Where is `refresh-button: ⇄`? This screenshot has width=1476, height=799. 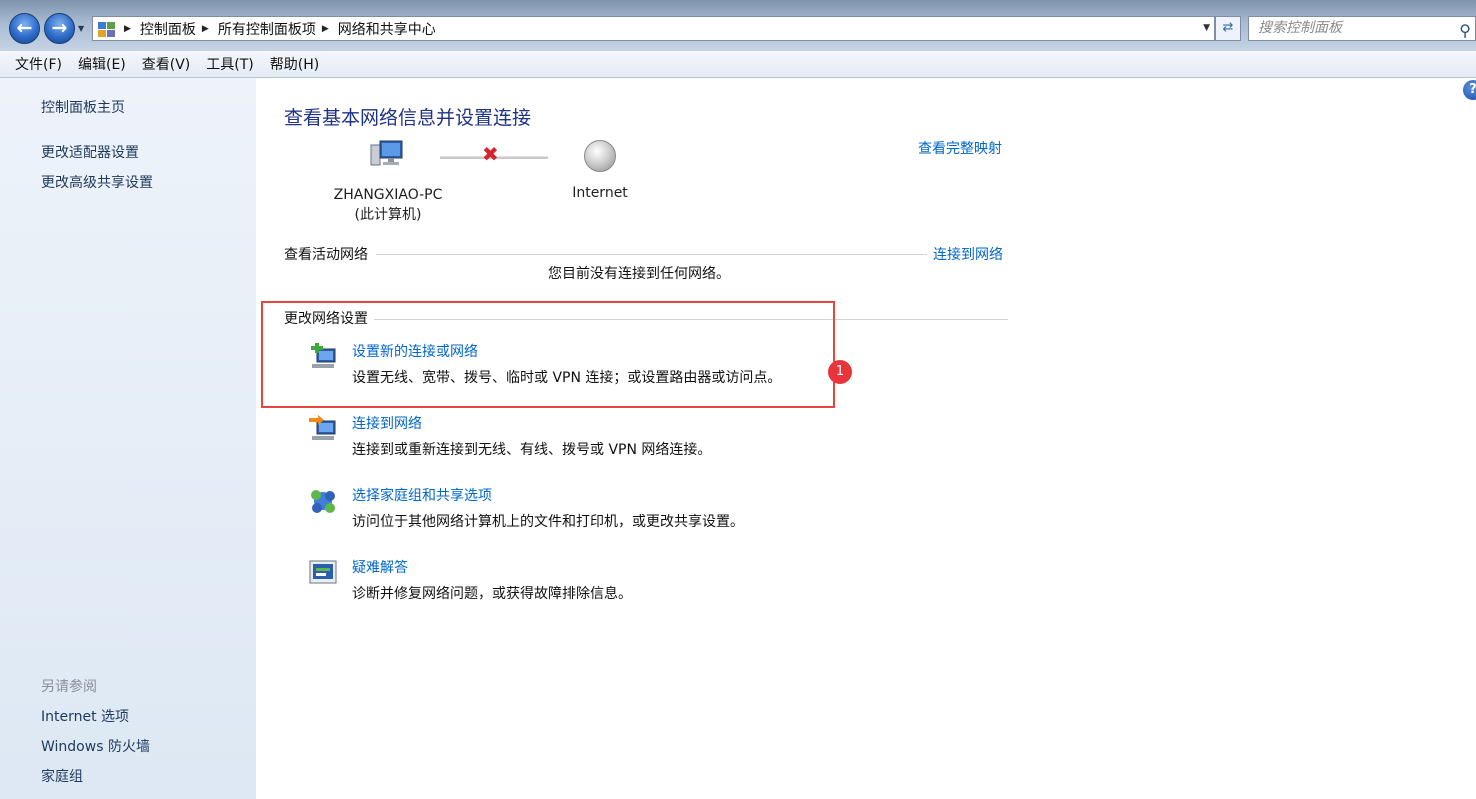
refresh-button: ⇄ is located at coordinates (1228, 28).